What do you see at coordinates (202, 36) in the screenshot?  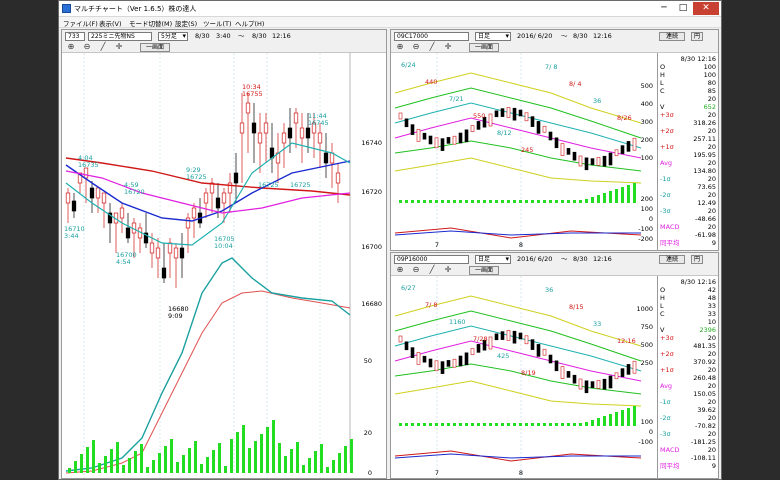 I see `main-range-from: 8/30` at bounding box center [202, 36].